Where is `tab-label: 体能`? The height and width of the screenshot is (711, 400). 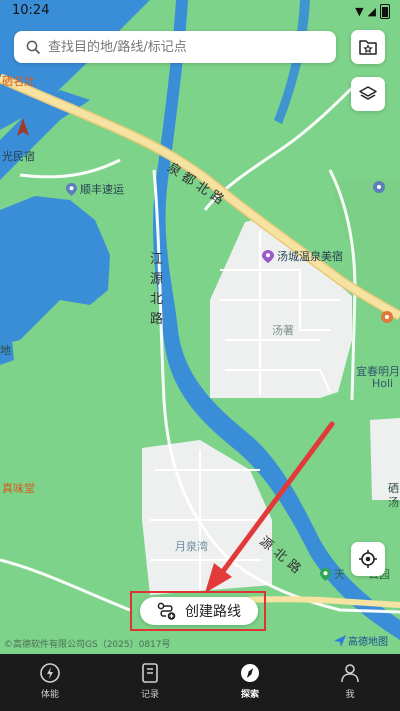 tab-label: 体能 is located at coordinates (49, 695).